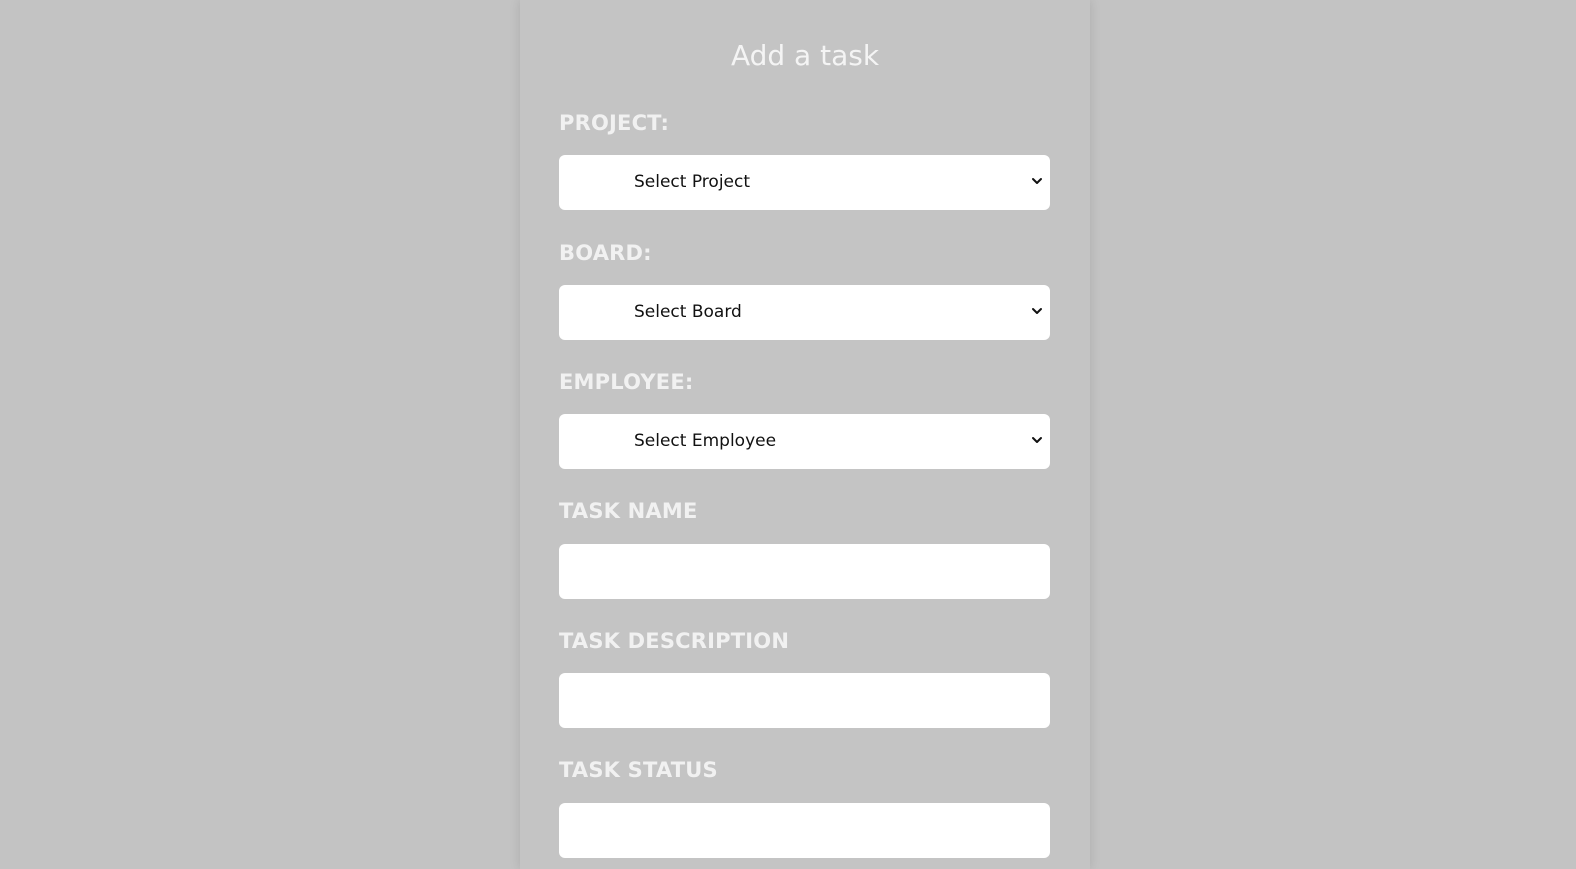  I want to click on task-name-label: TASK NAME, so click(628, 511).